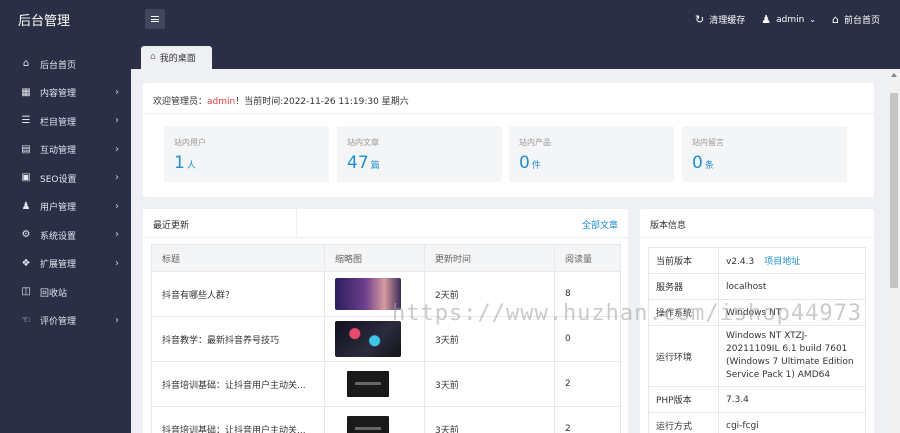 The height and width of the screenshot is (433, 900). What do you see at coordinates (683, 422) in the screenshot?
I see `info-key: 运行方式` at bounding box center [683, 422].